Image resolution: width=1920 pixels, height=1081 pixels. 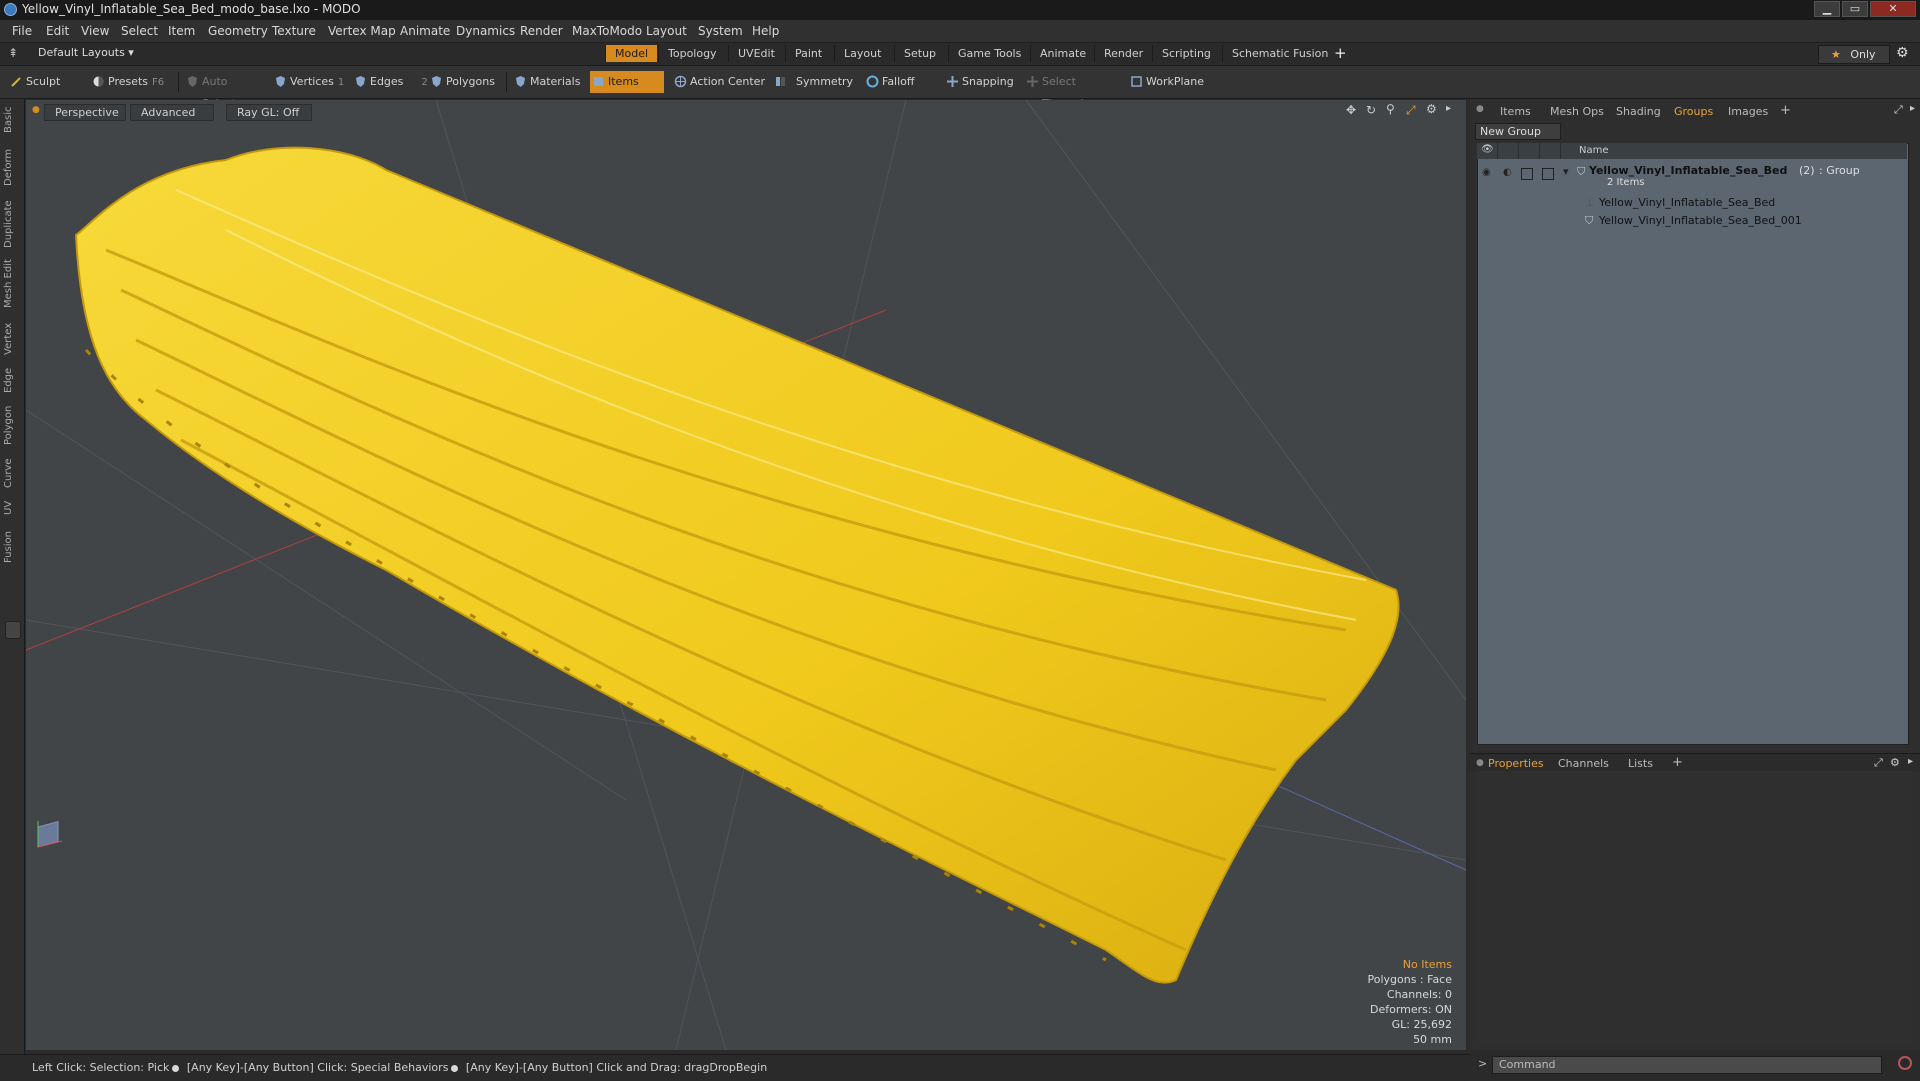 What do you see at coordinates (1638, 111) in the screenshot?
I see `tab-shading: Shading` at bounding box center [1638, 111].